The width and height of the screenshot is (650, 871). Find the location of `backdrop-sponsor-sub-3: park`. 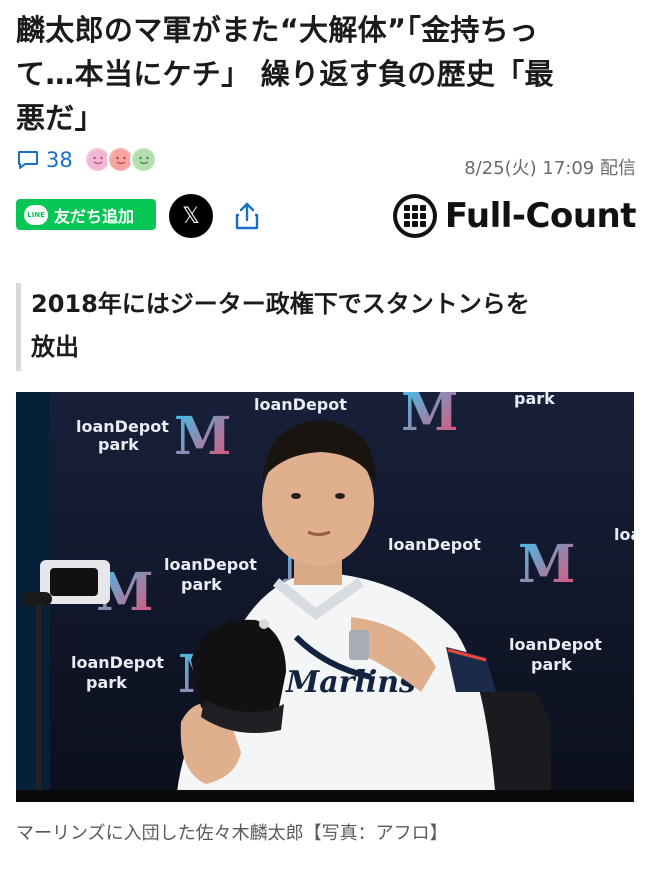

backdrop-sponsor-sub-3: park is located at coordinates (201, 584).